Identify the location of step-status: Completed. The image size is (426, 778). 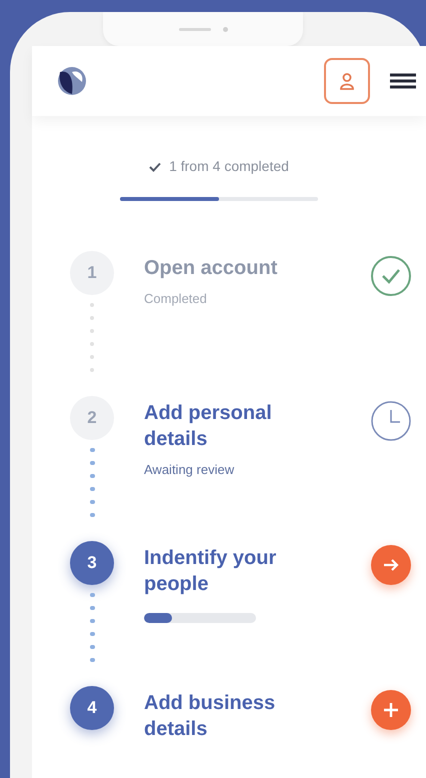
(176, 299).